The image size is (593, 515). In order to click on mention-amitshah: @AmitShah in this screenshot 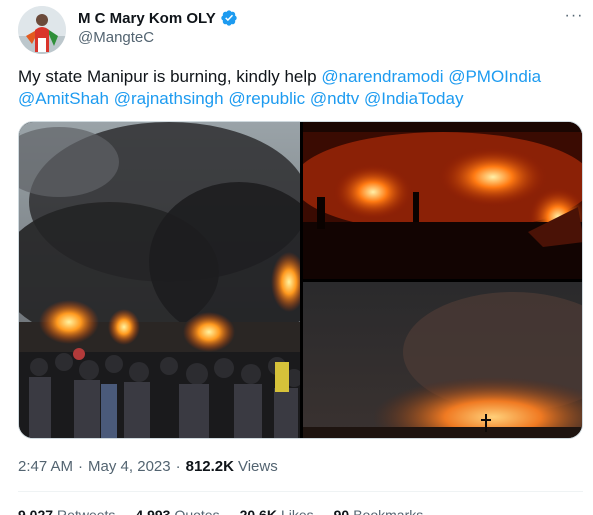, I will do `click(63, 98)`.